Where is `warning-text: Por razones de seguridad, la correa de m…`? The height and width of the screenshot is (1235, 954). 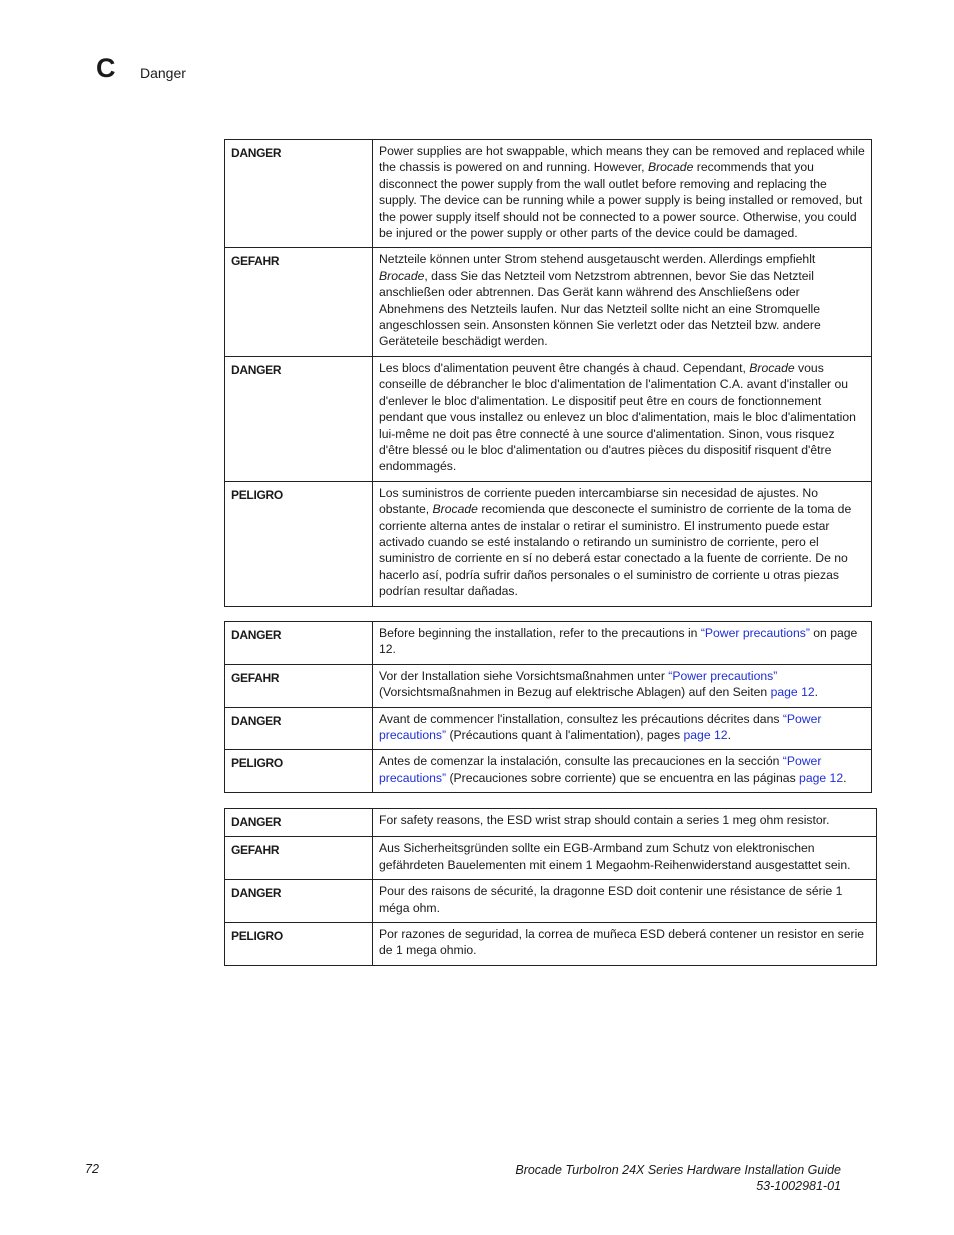
warning-text: Por razones de seguridad, la correa de m… is located at coordinates (624, 944).